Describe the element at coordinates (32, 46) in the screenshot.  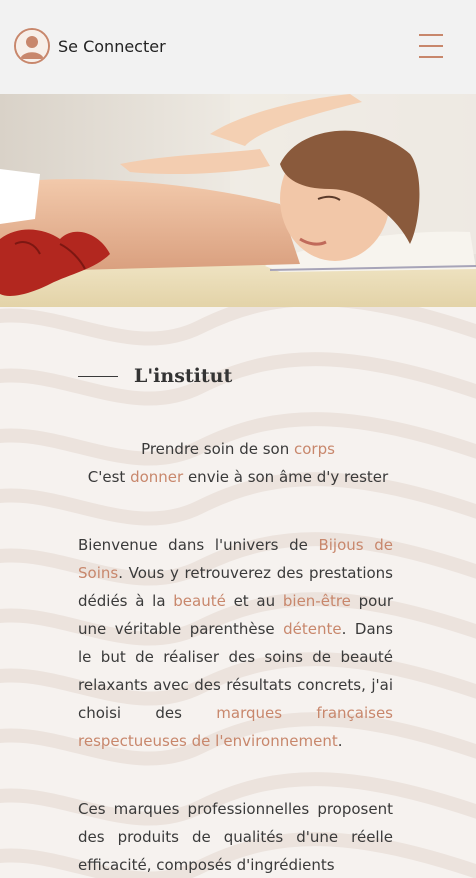
I see `user-circle-icon` at that location.